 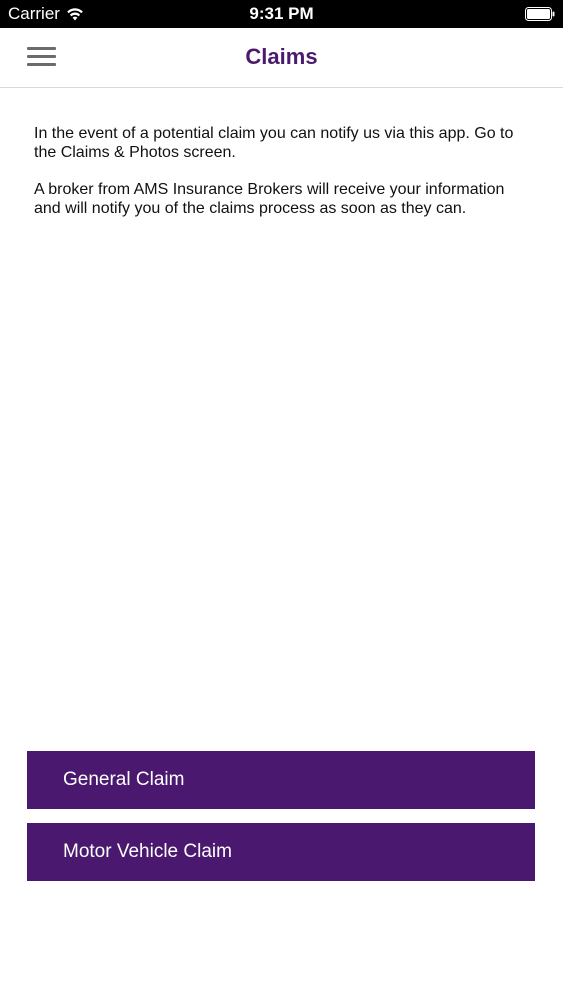 What do you see at coordinates (540, 14) in the screenshot?
I see `battery-icon` at bounding box center [540, 14].